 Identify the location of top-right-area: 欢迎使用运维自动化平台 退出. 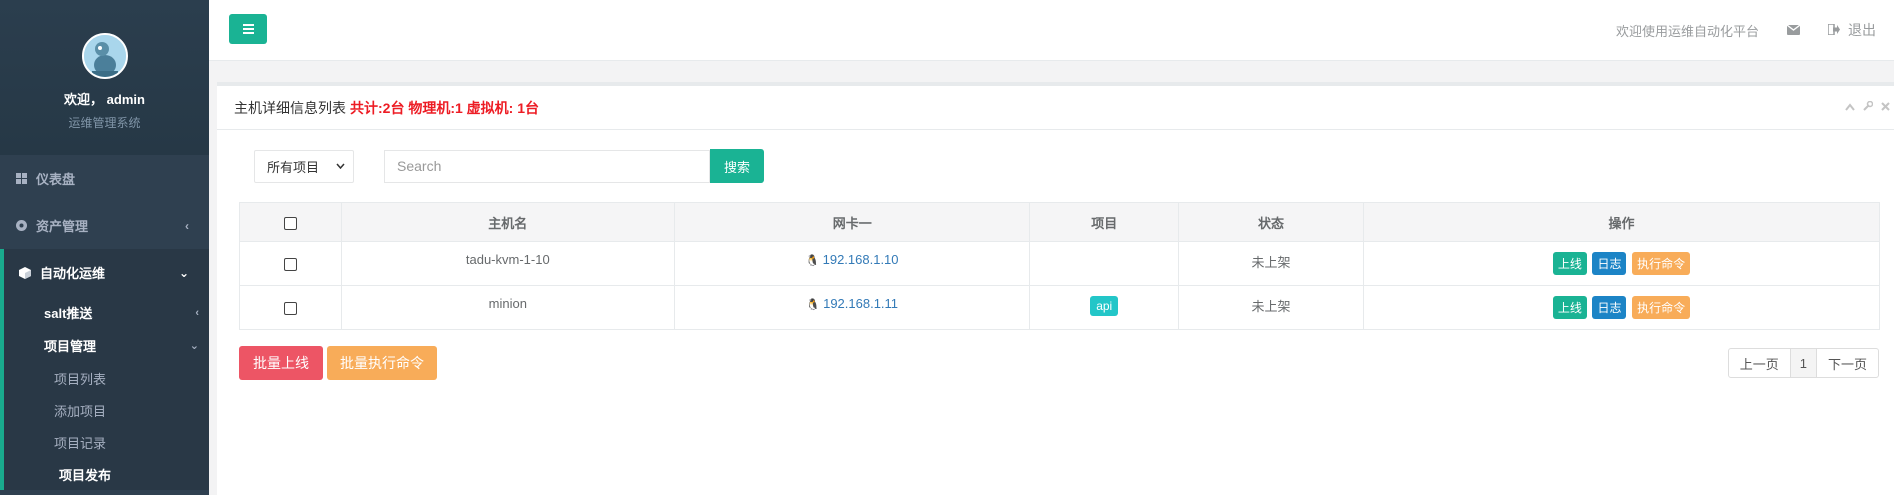
(1746, 30).